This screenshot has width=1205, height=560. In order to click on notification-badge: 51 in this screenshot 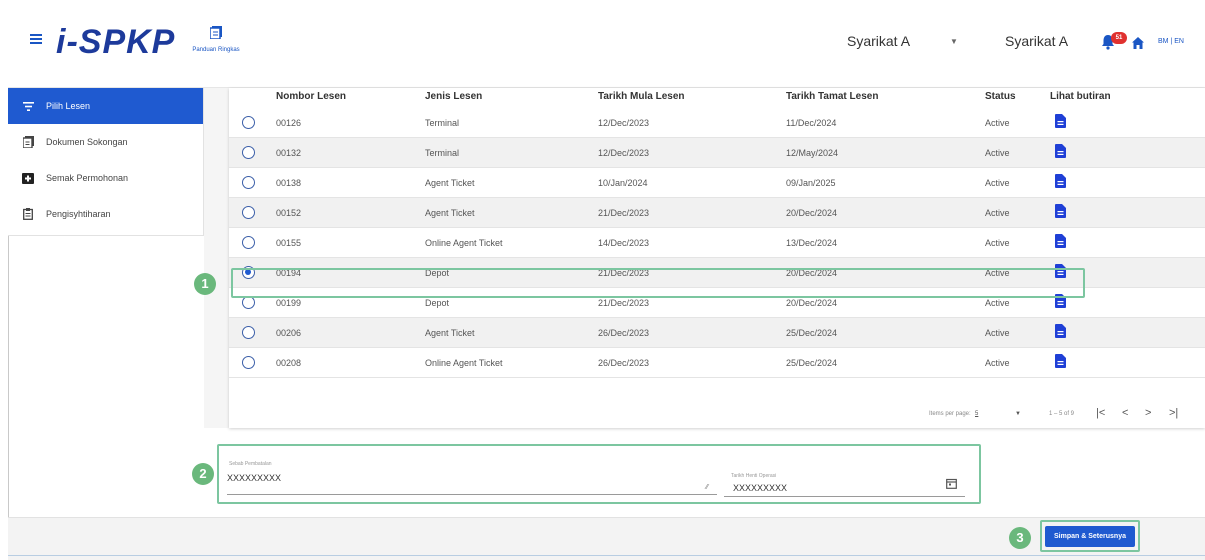, I will do `click(1119, 38)`.